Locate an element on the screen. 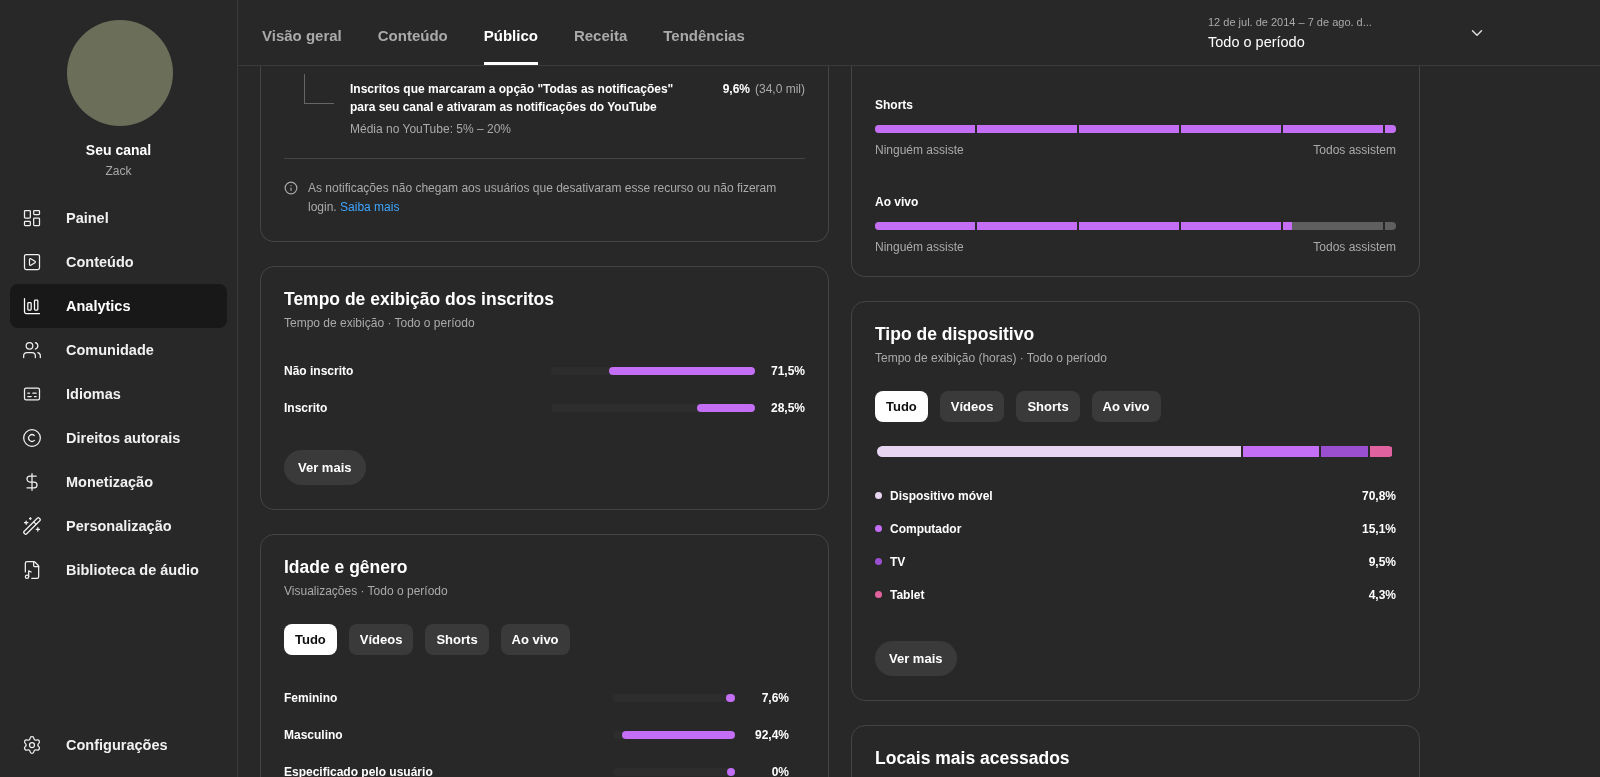 The height and width of the screenshot is (777, 1600). legend-label: Dispositivo móvel is located at coordinates (942, 495).